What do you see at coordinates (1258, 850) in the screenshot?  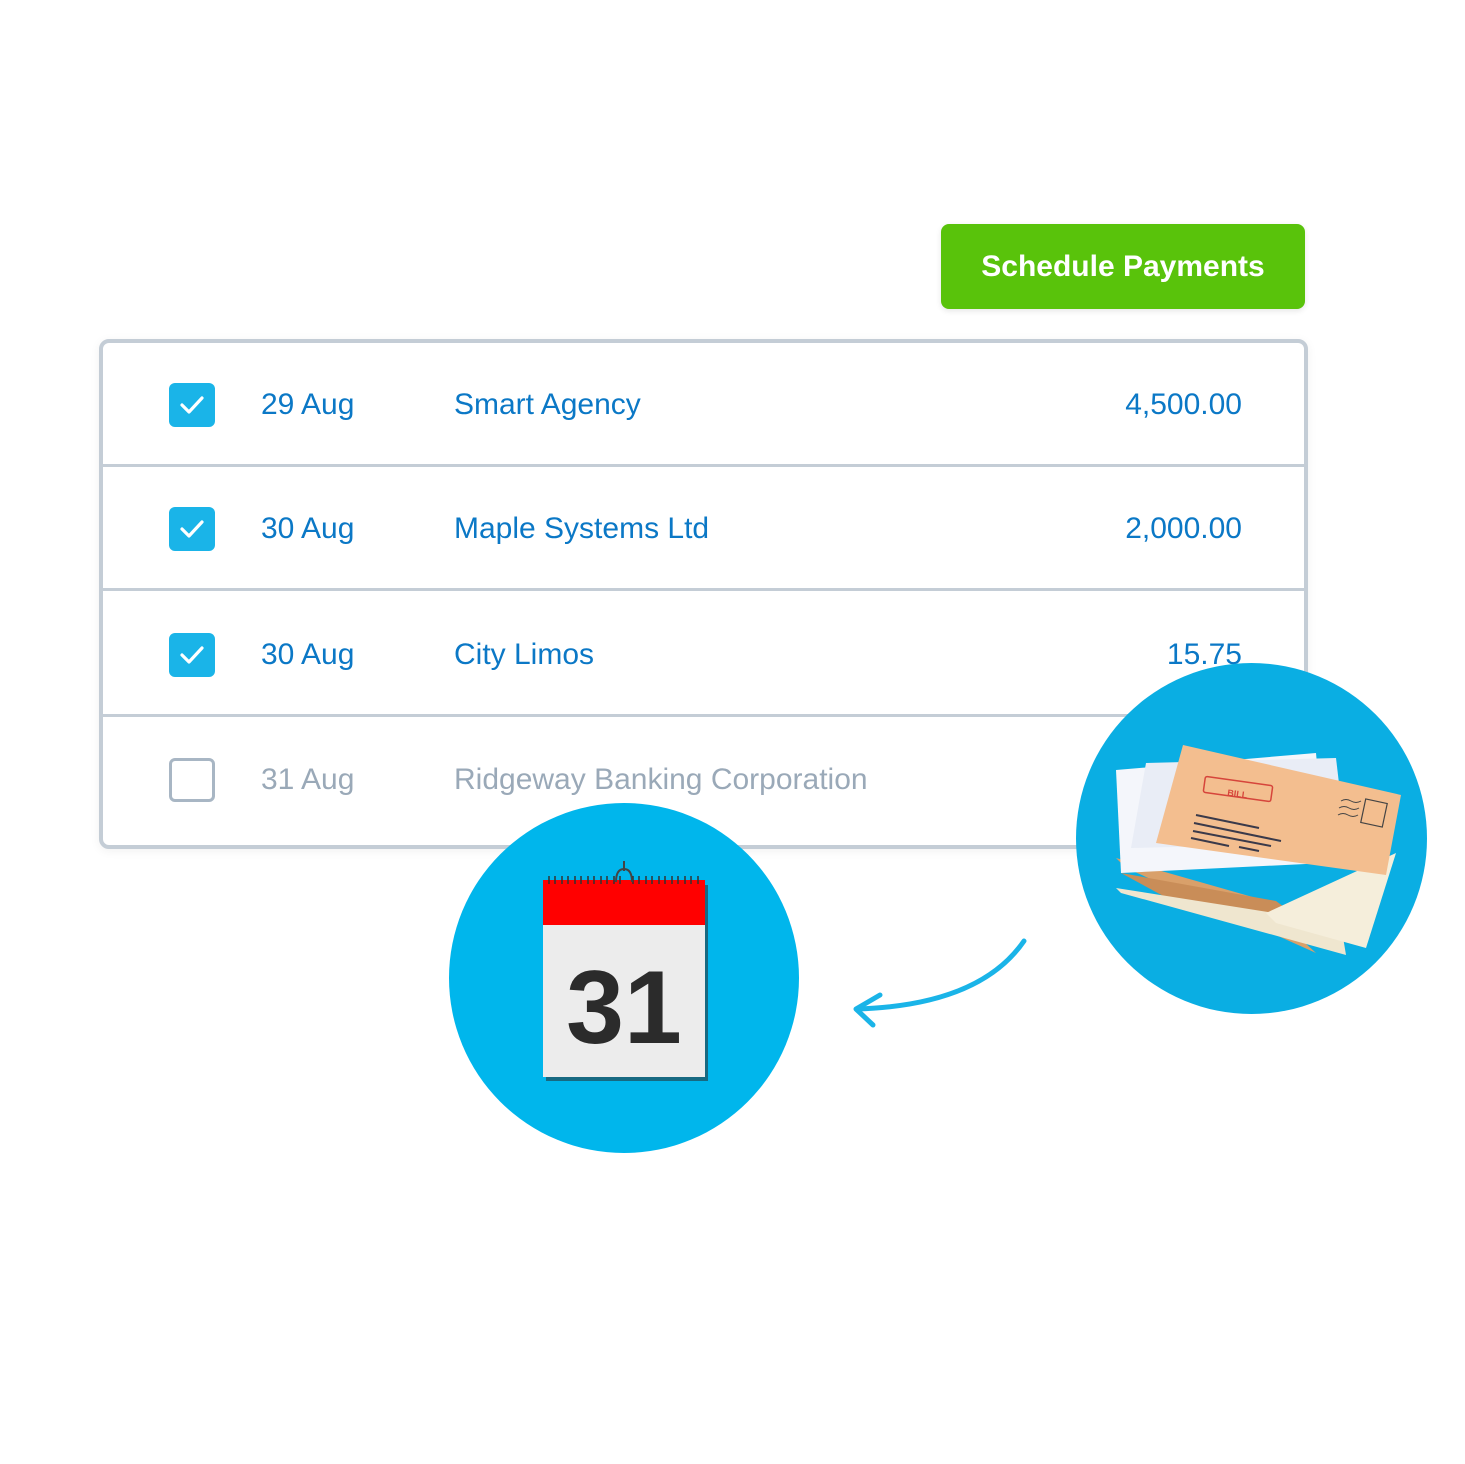 I see `envelopes-icon: BILL` at bounding box center [1258, 850].